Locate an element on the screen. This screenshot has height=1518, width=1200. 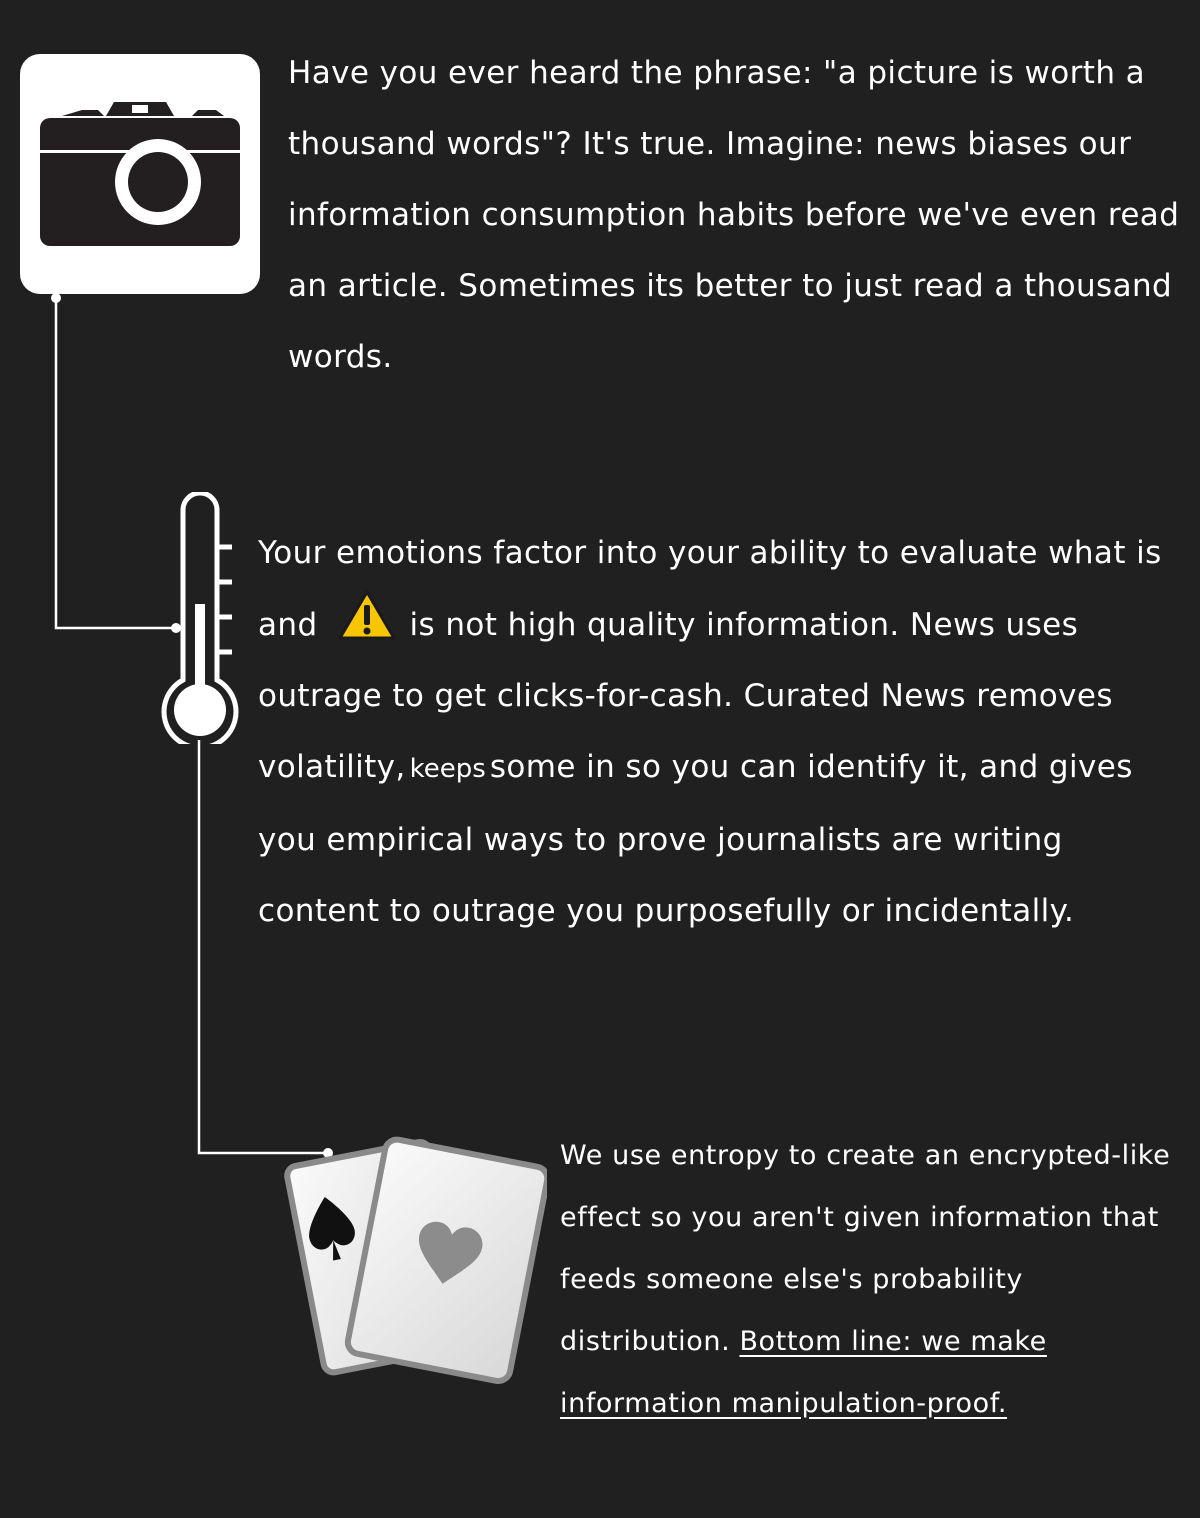
camera-icon is located at coordinates (140, 174).